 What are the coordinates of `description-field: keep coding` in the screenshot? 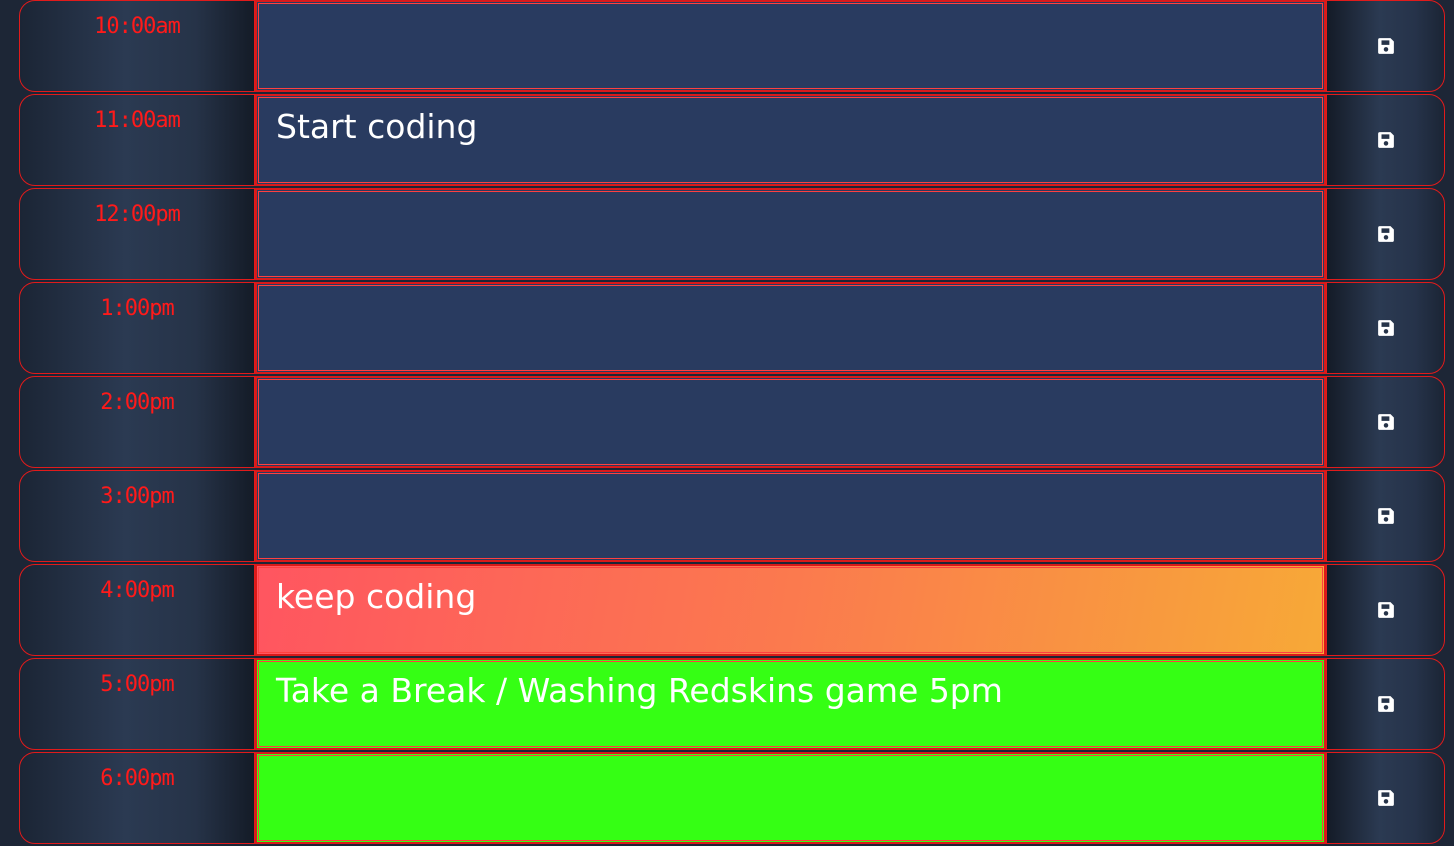 It's located at (790, 610).